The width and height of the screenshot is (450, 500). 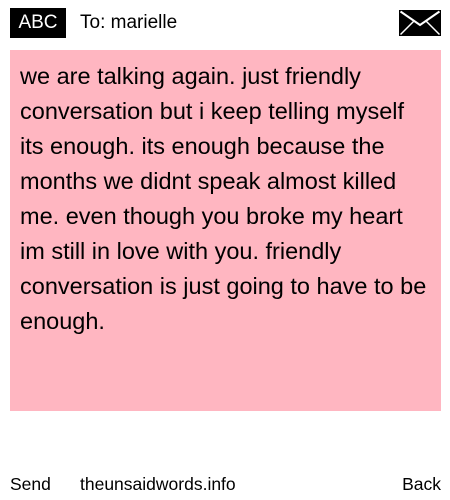 I want to click on recipient-label: To: marielle, so click(x=129, y=22).